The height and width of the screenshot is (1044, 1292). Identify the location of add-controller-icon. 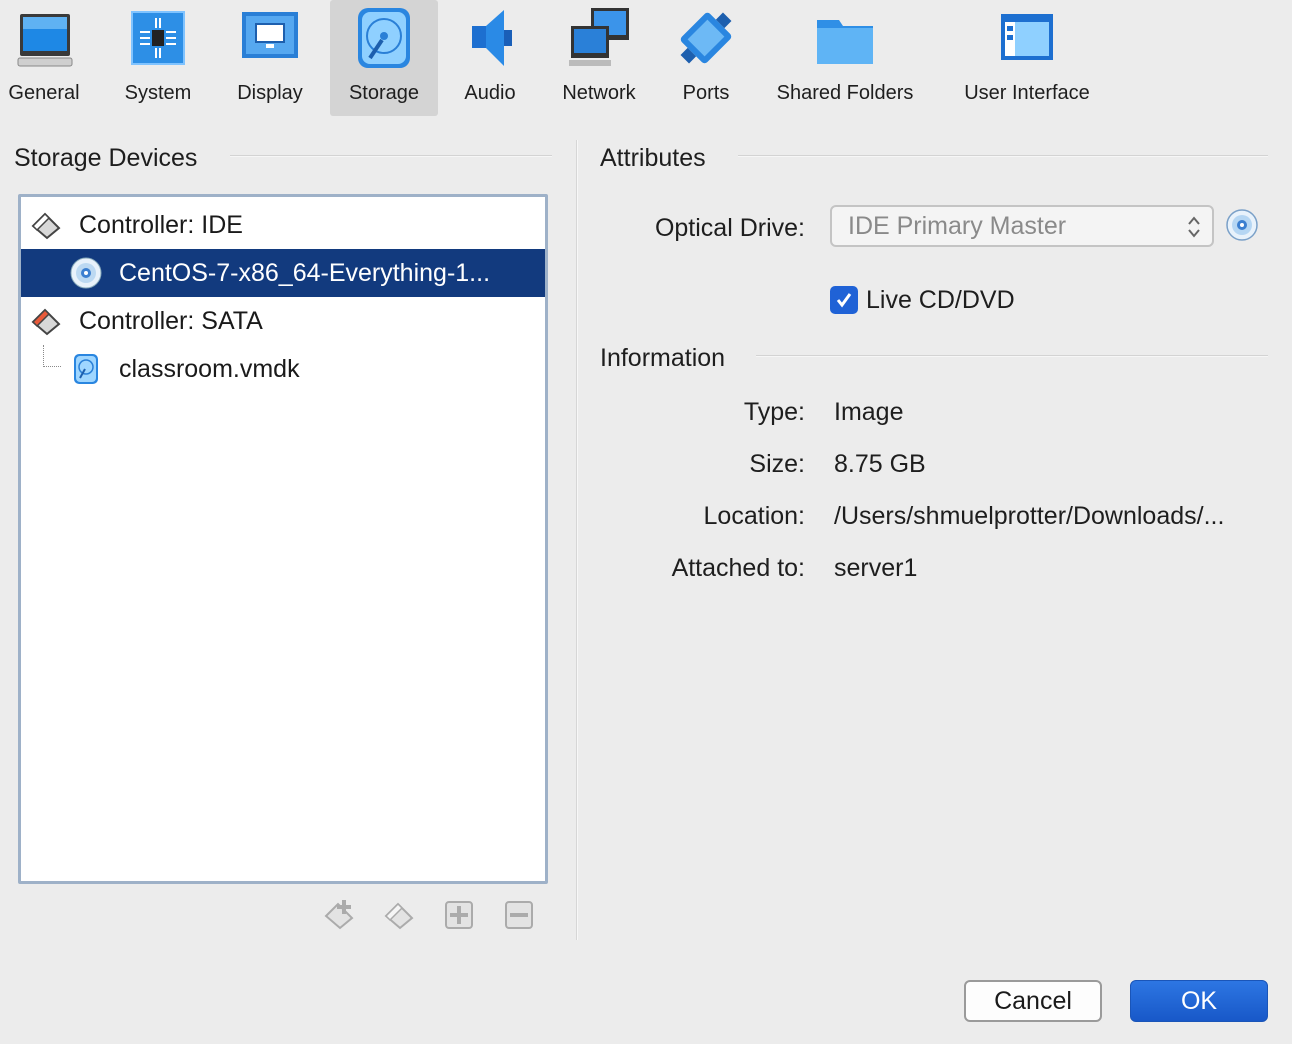
(340, 914).